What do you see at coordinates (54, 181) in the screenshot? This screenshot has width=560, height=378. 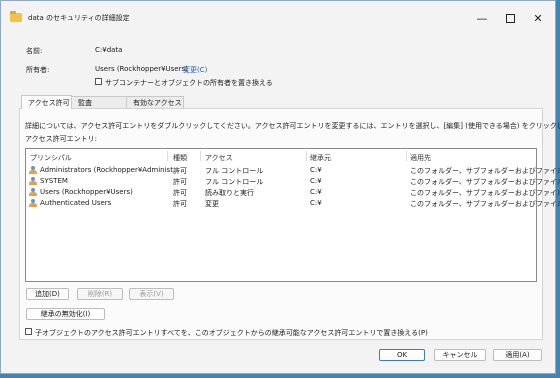 I see `row-principal: SYSTEM` at bounding box center [54, 181].